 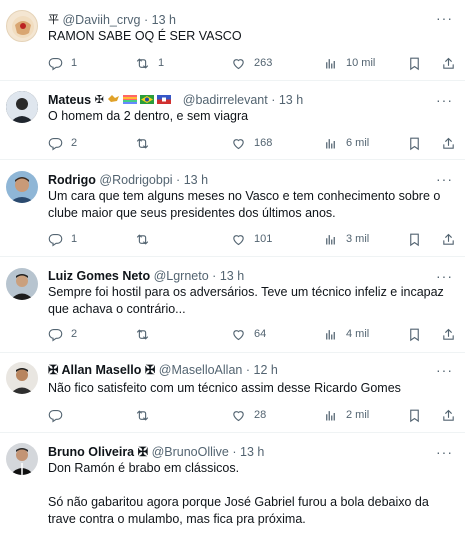 I want to click on user-handle: @MaselloAllan, so click(x=201, y=370).